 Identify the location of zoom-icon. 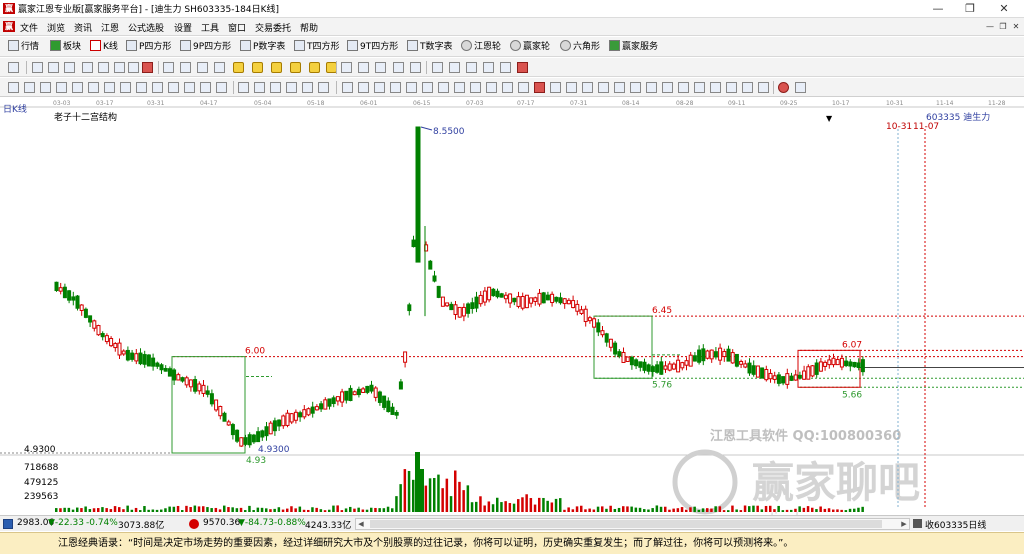
(398, 67).